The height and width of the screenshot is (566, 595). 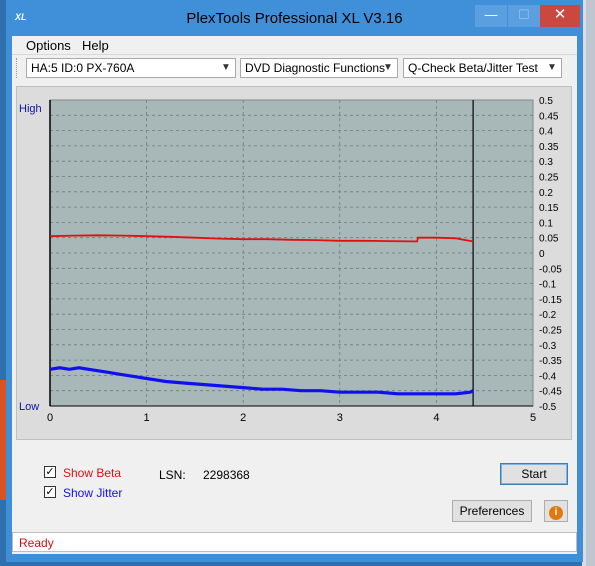 I want to click on lsn-label: LSN:, so click(x=172, y=475).